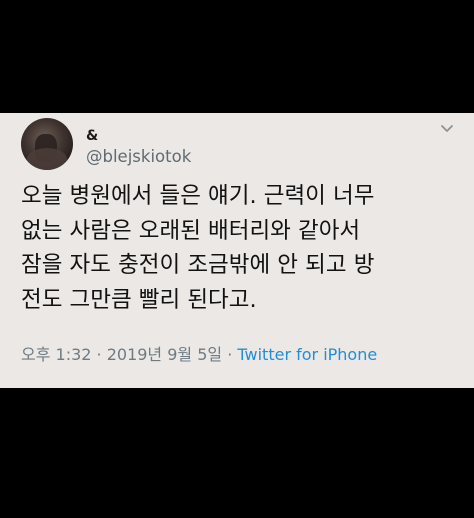 This screenshot has width=474, height=518. I want to click on tweet-text-line: 오늘 병원에서 들은 얘기. 근력이 너무, so click(198, 196).